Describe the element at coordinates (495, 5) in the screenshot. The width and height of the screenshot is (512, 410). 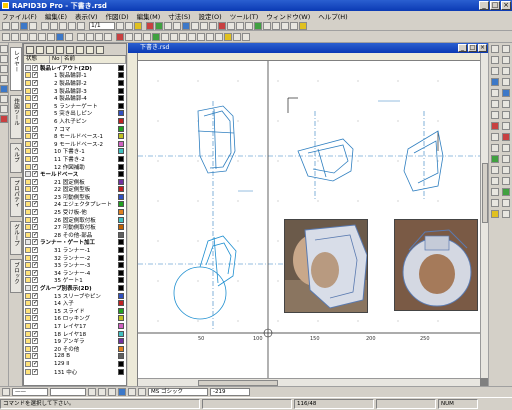
I see `maximize-button: □` at that location.